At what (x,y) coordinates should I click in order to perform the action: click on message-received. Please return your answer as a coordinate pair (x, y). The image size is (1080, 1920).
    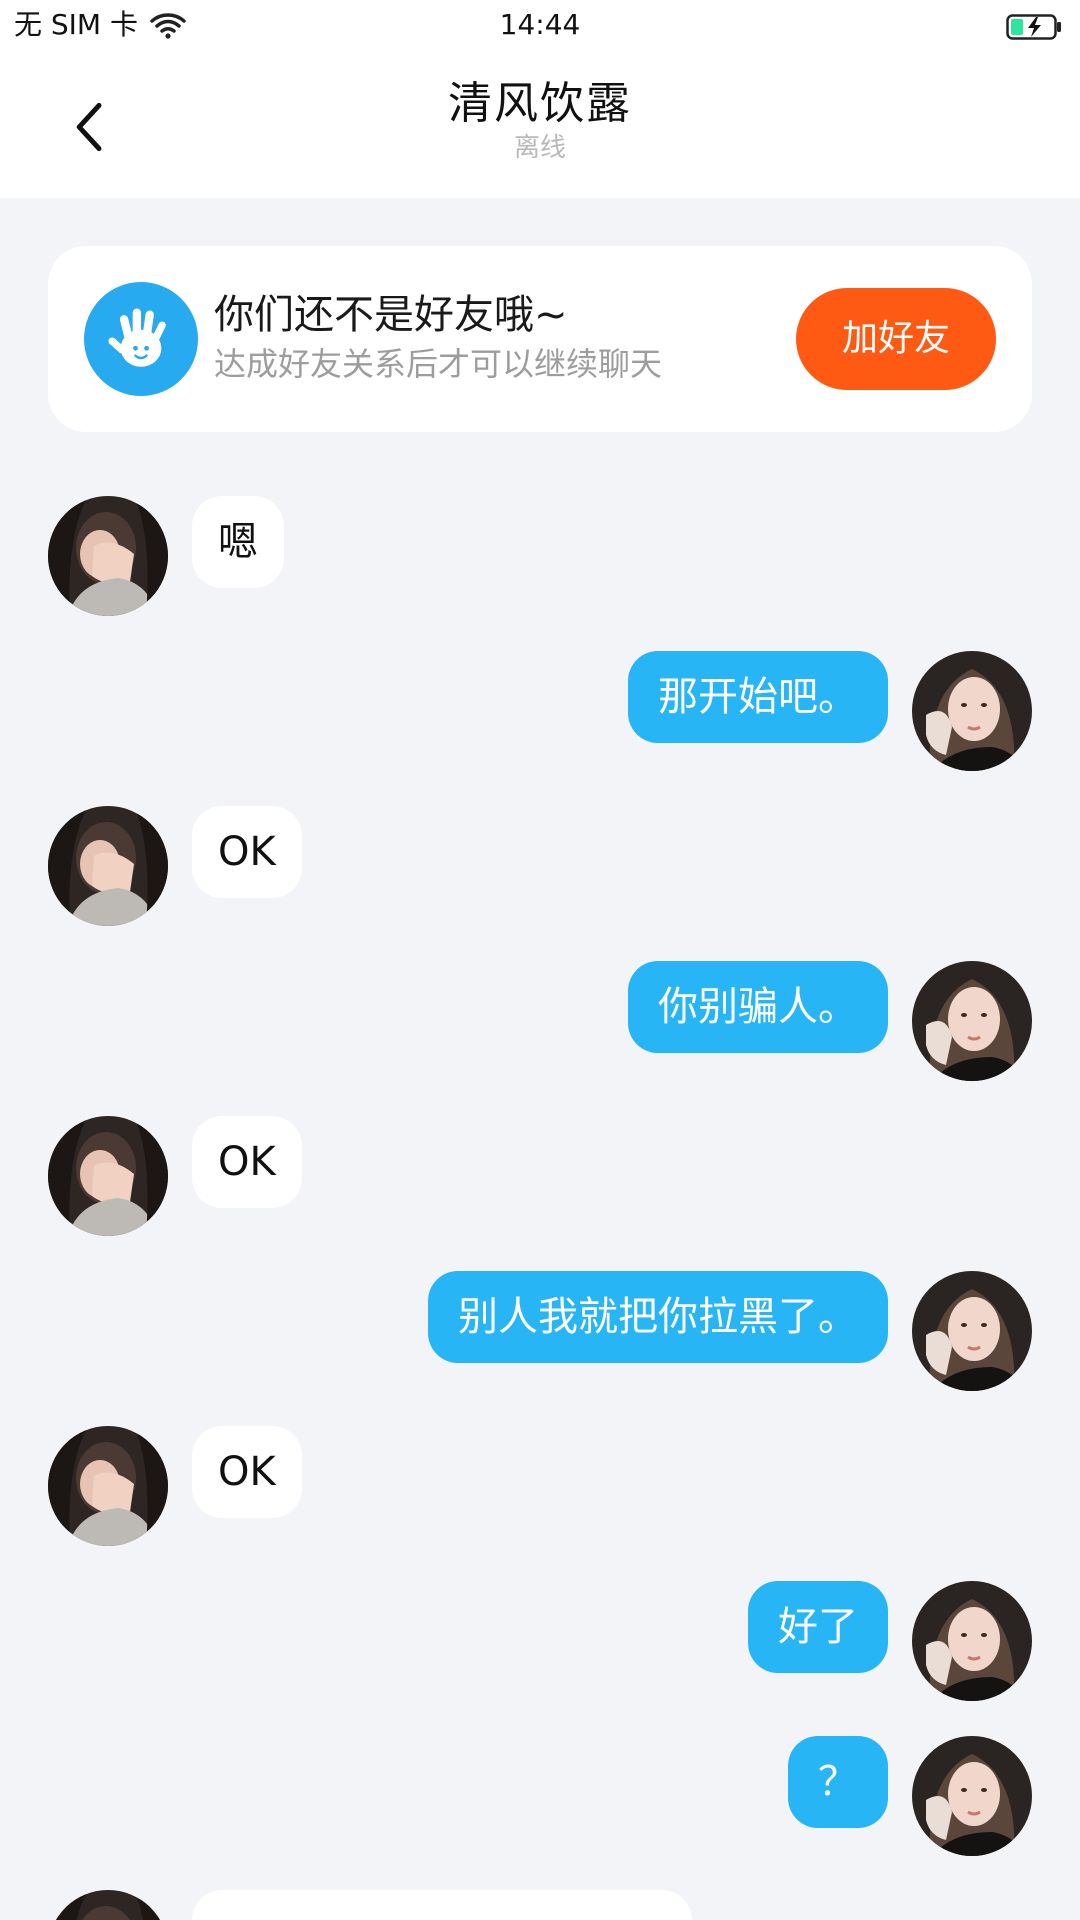
    Looking at the image, I should click on (540, 1905).